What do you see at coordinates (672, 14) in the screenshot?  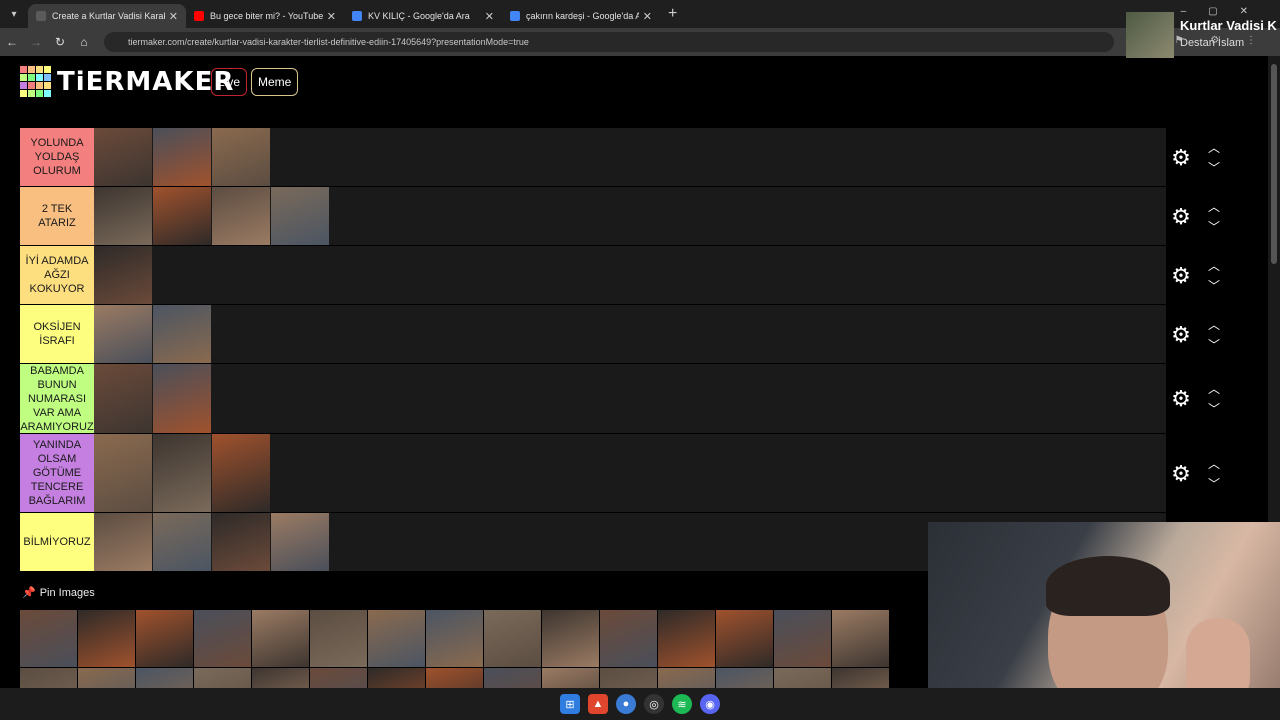 I see `new-tab-button: +` at bounding box center [672, 14].